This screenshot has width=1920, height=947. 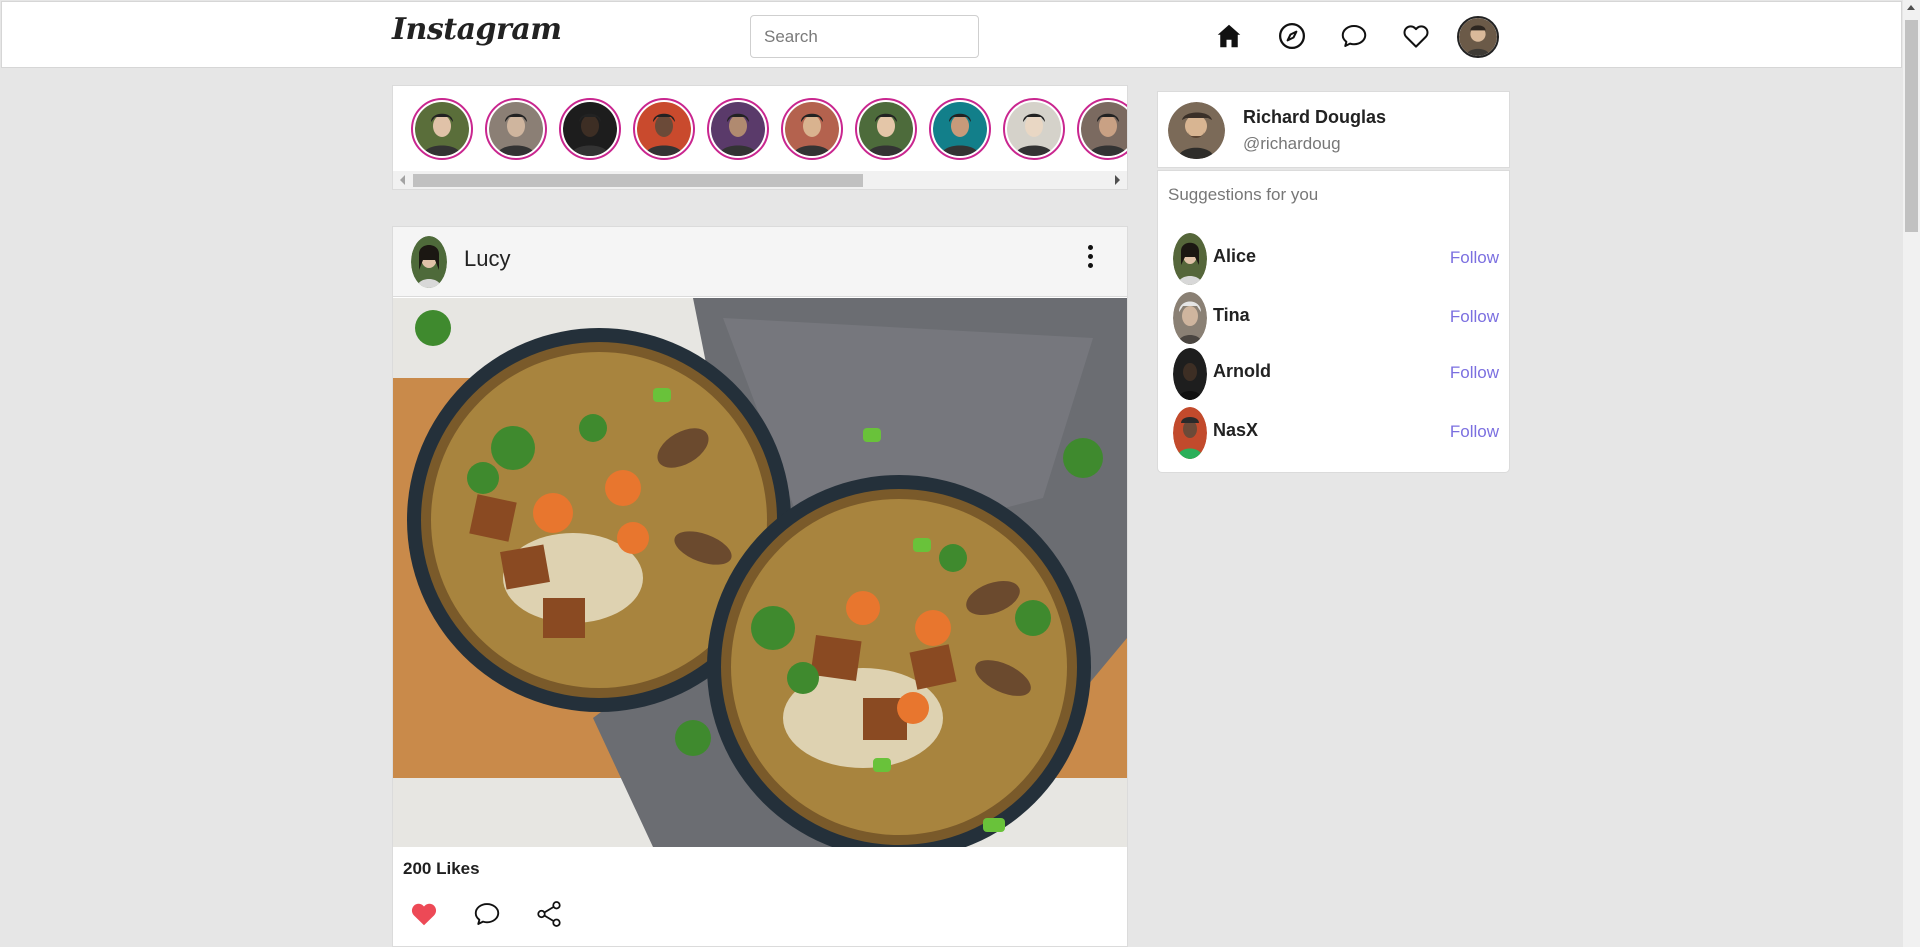 What do you see at coordinates (1235, 430) in the screenshot?
I see `suggestion-name: NasX` at bounding box center [1235, 430].